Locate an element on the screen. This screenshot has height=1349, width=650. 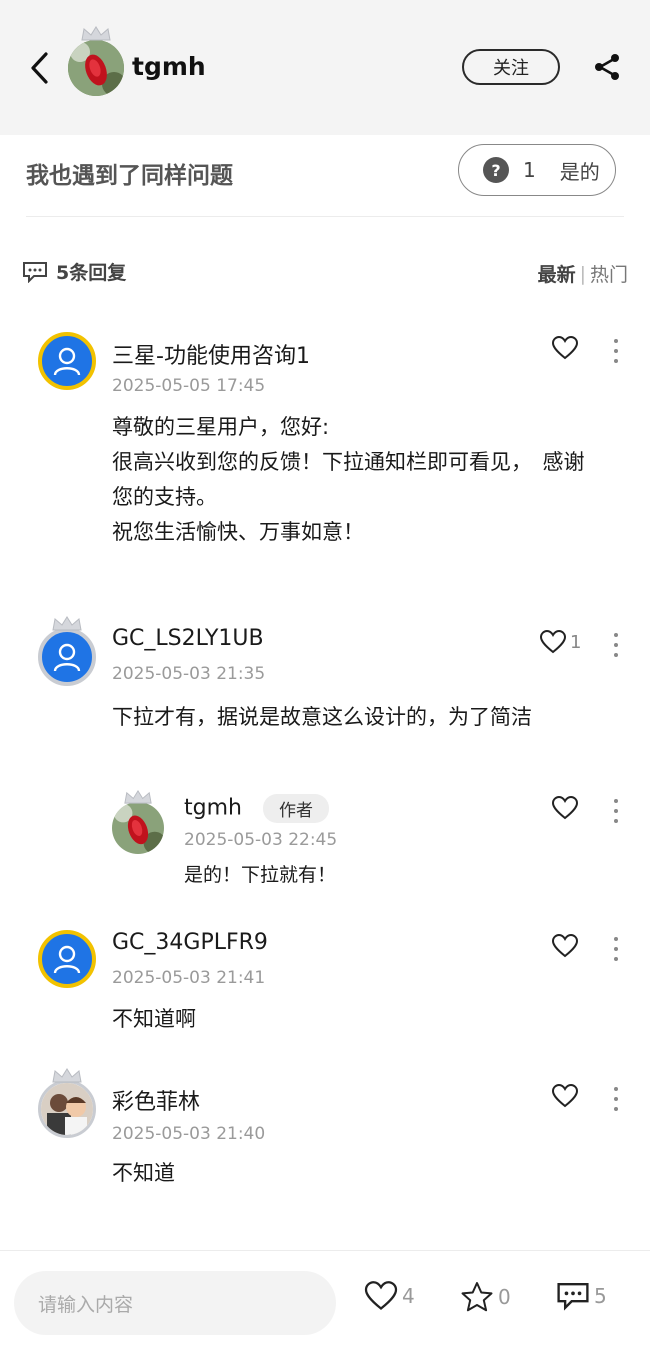
question-mark-icon: ? is located at coordinates (496, 170).